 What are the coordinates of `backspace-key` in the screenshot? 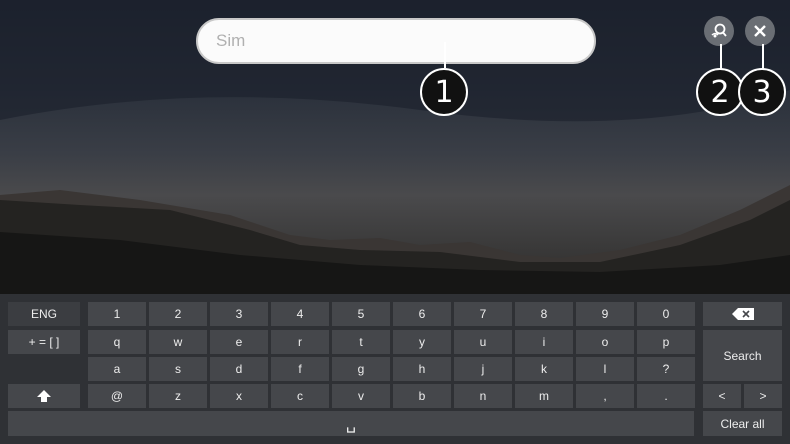 It's located at (742, 314).